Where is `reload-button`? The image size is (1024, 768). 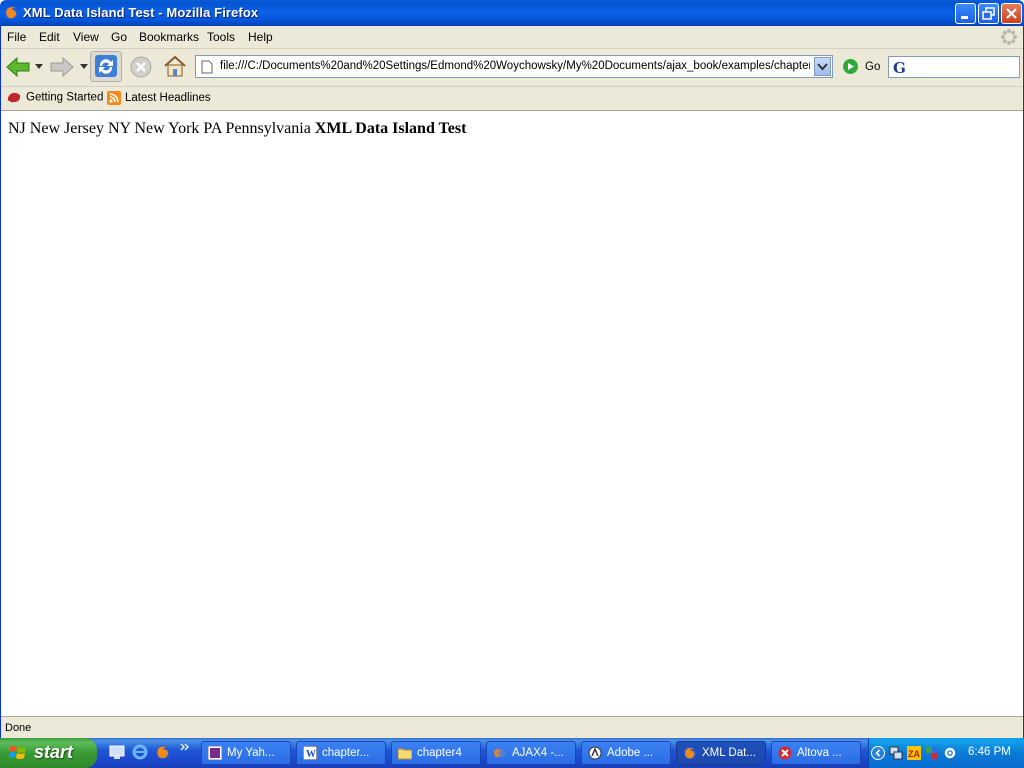 reload-button is located at coordinates (106, 66).